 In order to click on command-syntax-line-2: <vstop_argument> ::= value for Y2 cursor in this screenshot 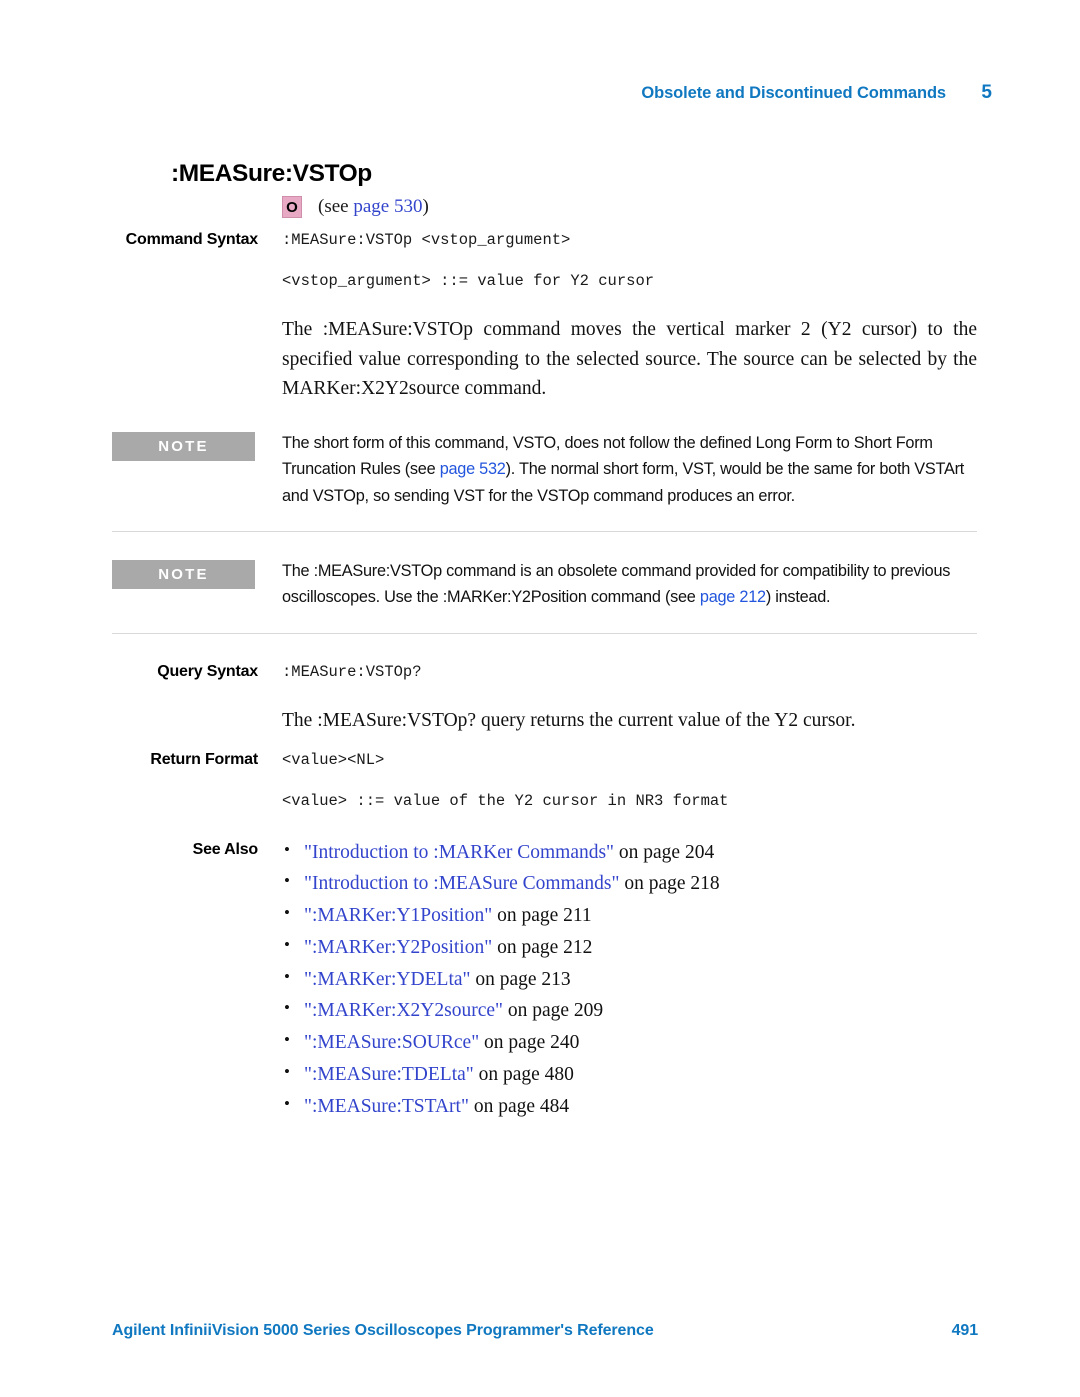, I will do `click(468, 281)`.